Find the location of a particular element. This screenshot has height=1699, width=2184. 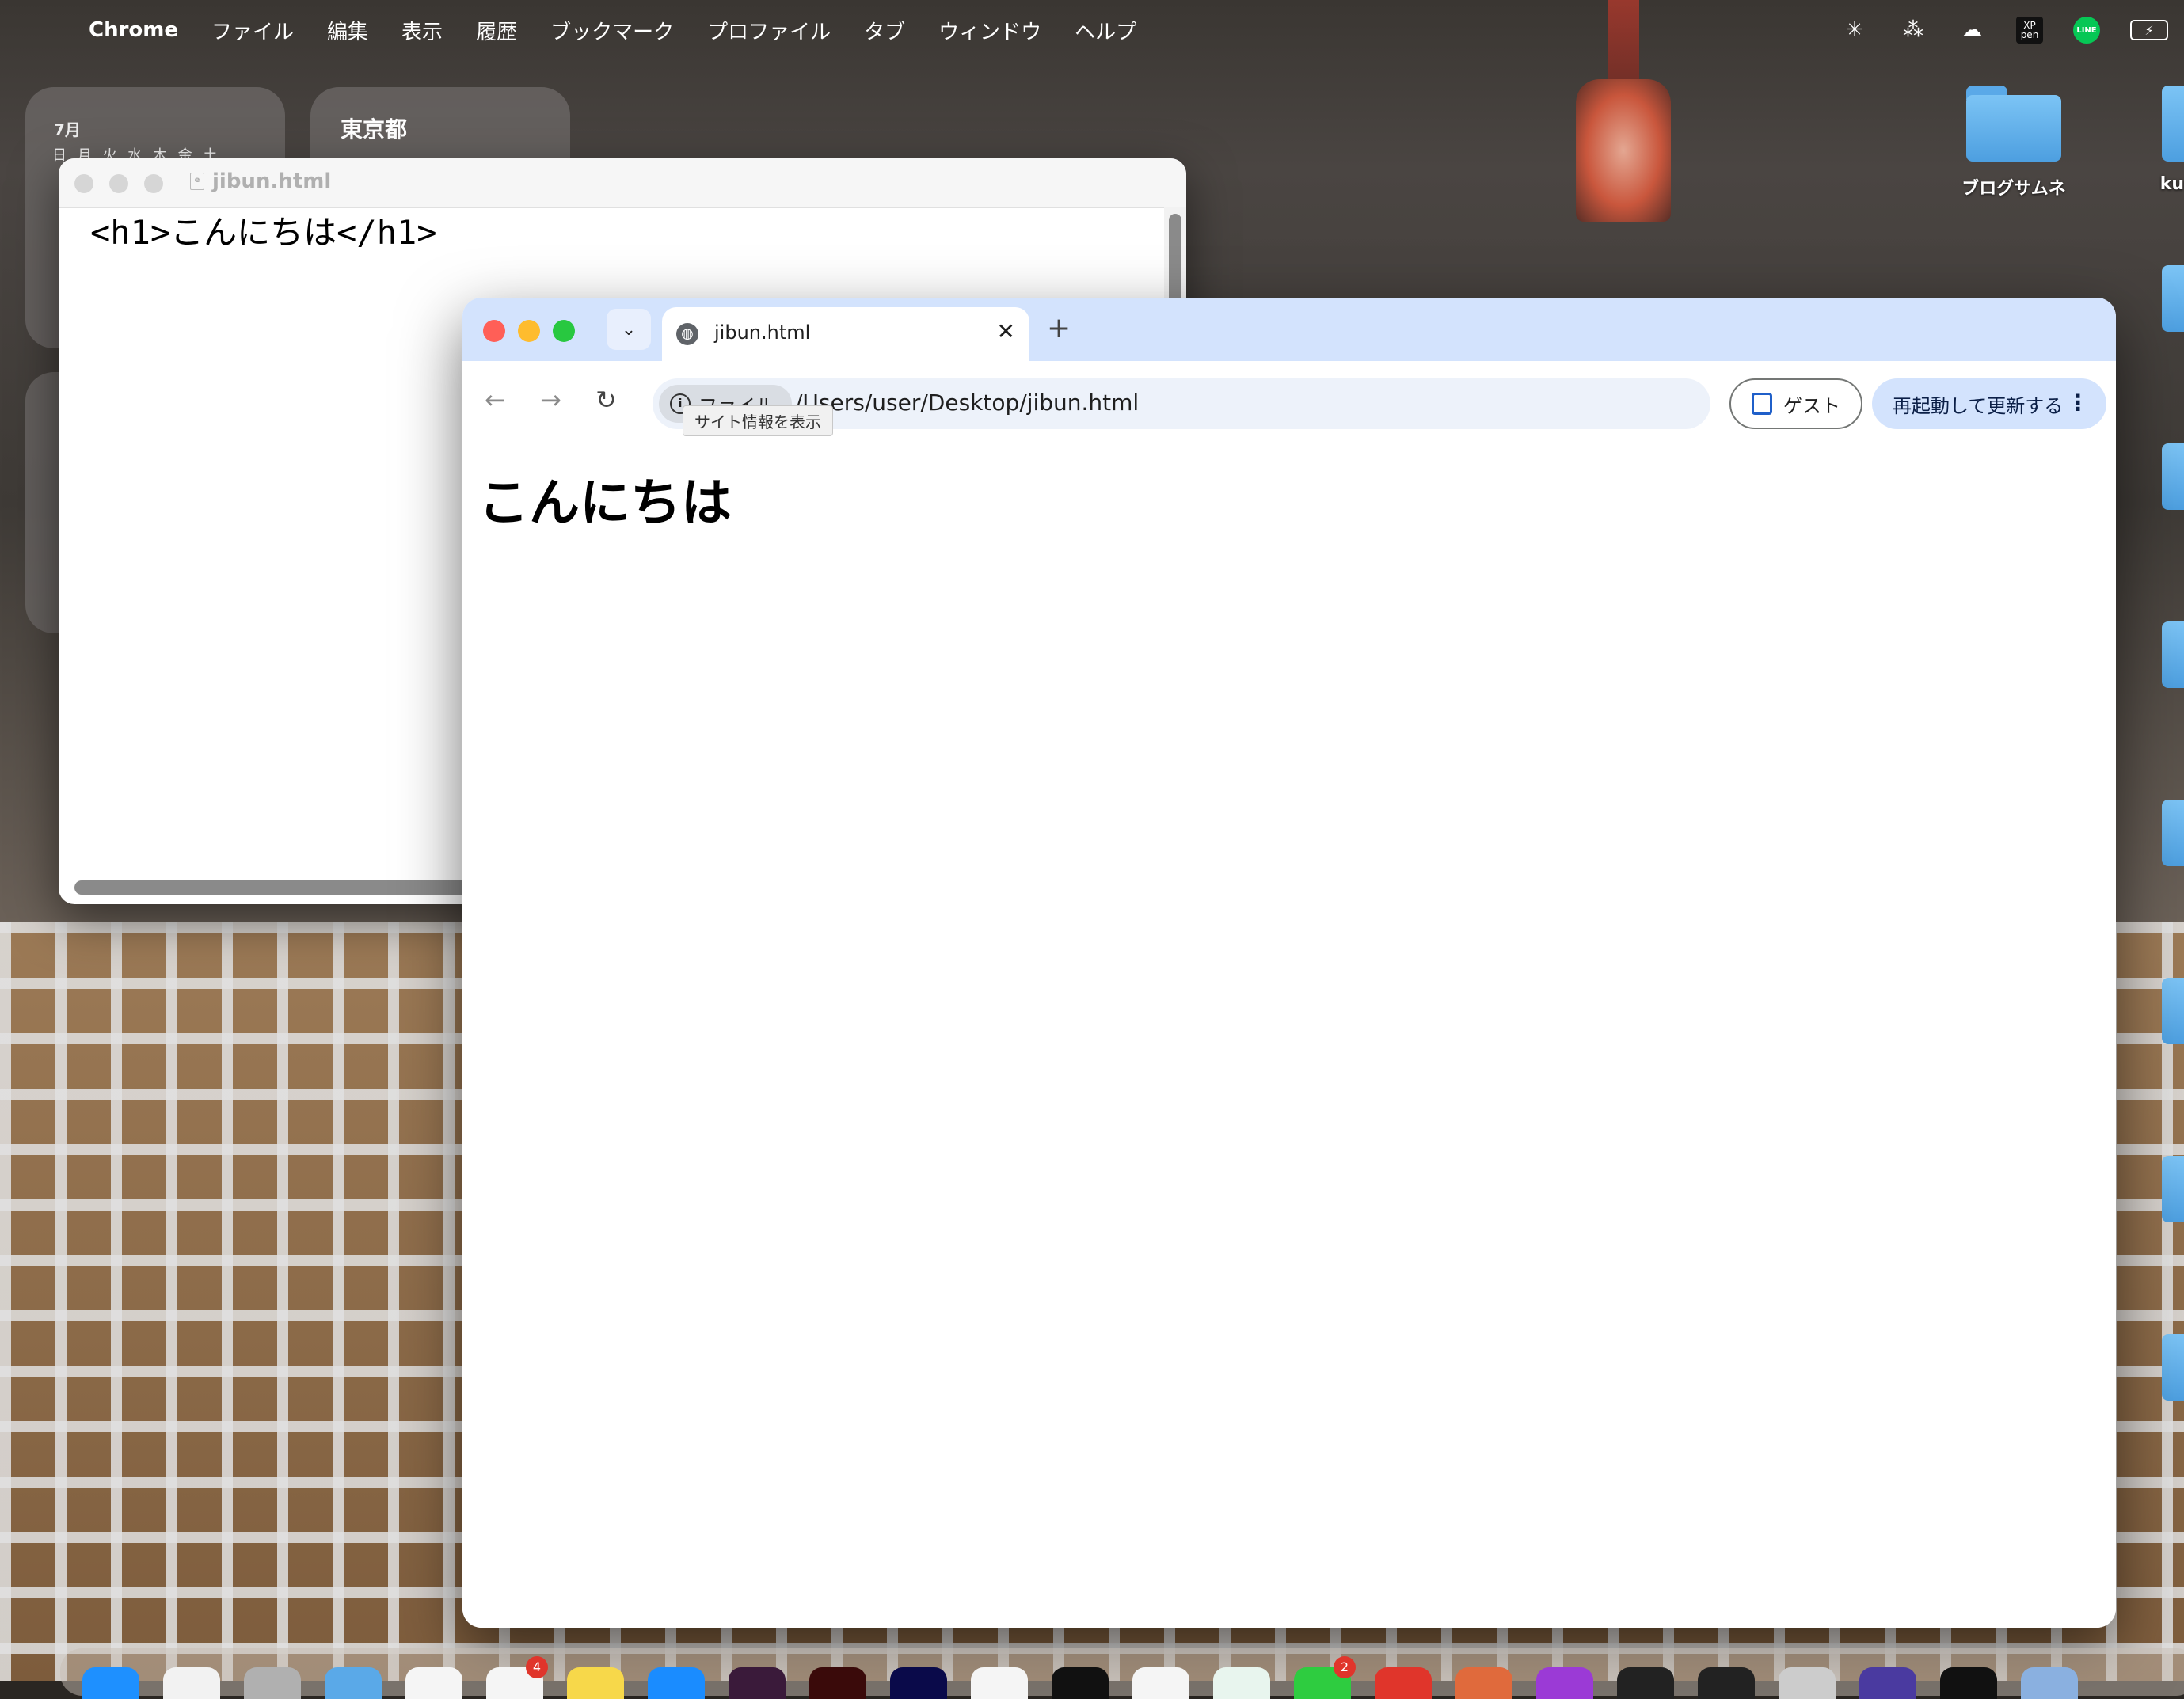

notification-badge: 4 is located at coordinates (537, 1667).